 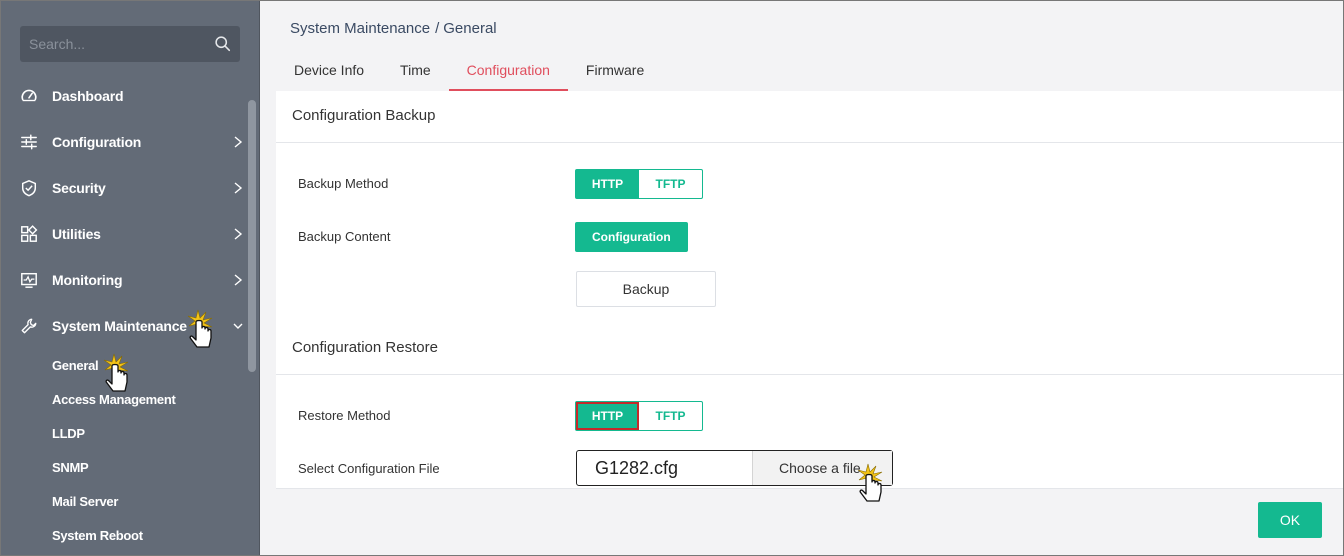 I want to click on sidebar-subitem-lldp: LLDP, so click(x=152, y=434).